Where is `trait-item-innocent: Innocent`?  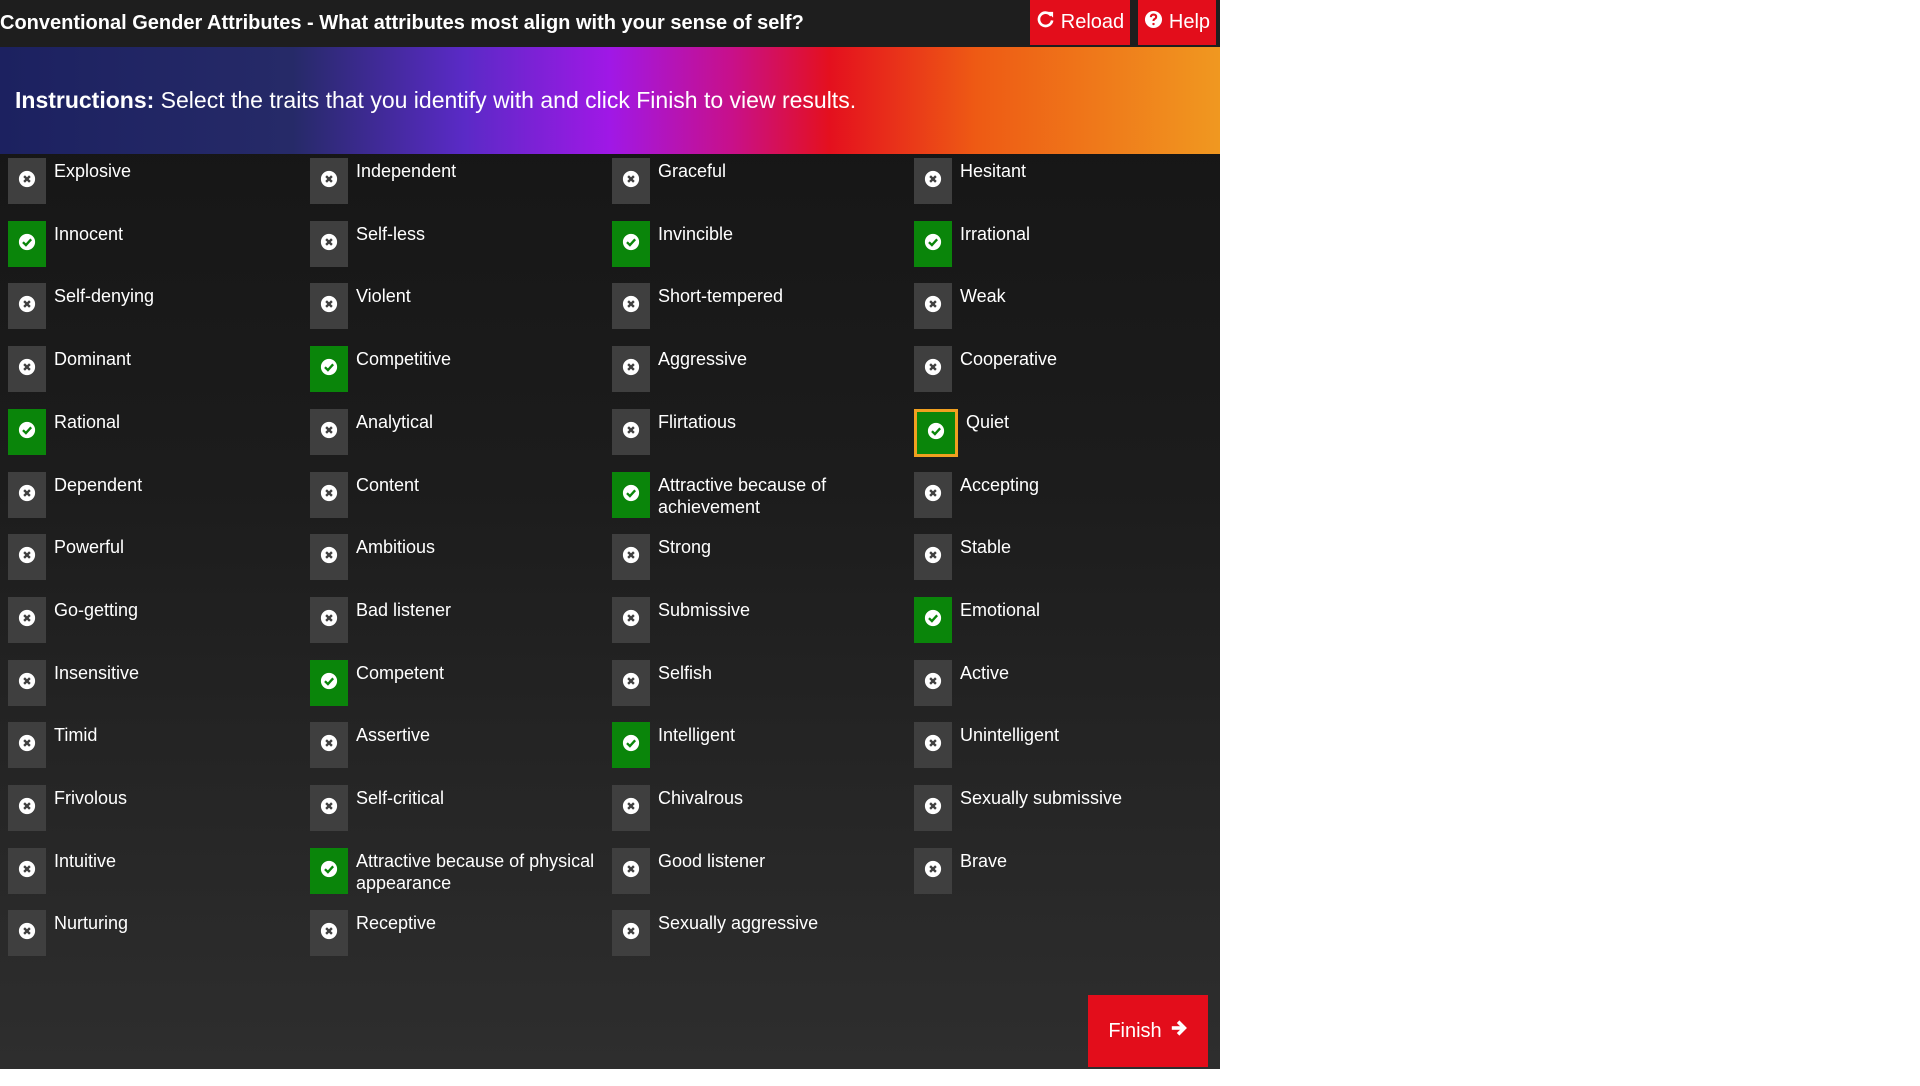 trait-item-innocent: Innocent is located at coordinates (158, 252).